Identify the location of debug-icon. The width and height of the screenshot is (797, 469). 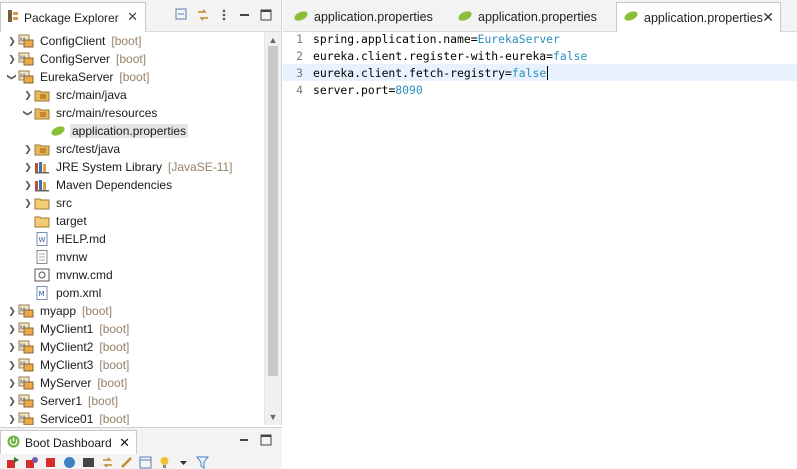
(31, 462).